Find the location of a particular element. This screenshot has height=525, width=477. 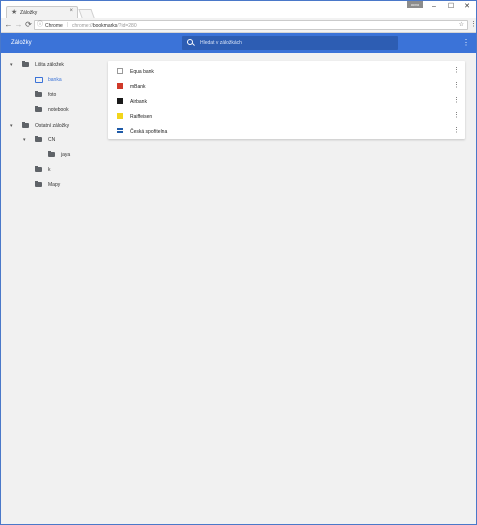

tab-title: Záložky is located at coordinates (29, 13).